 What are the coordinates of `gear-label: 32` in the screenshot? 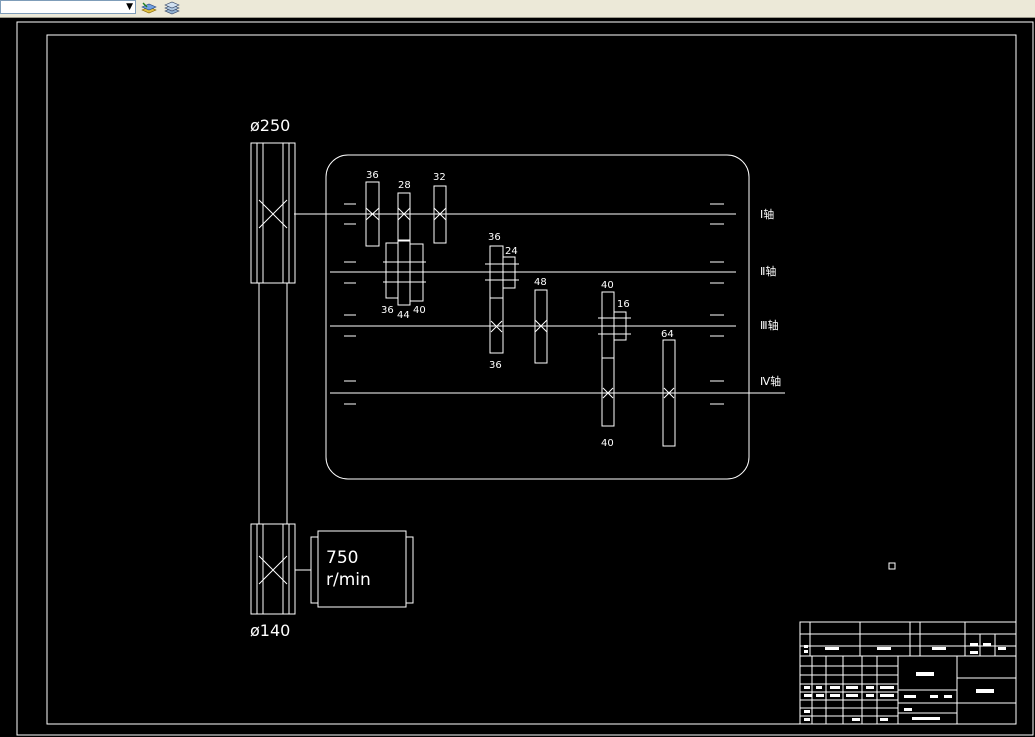 It's located at (439, 177).